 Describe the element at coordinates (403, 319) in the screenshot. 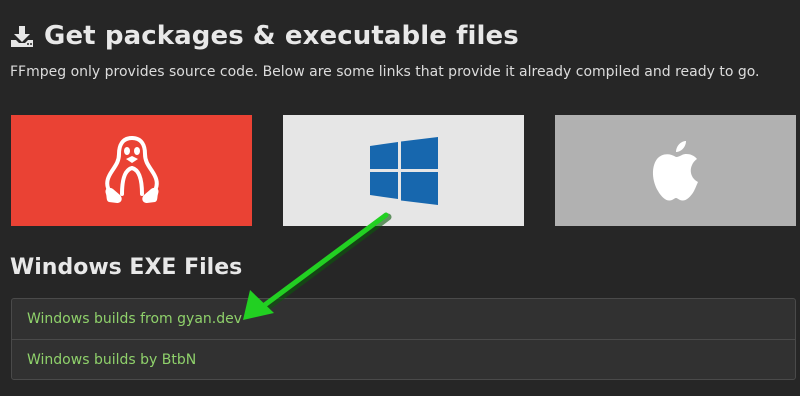

I see `gyan-dev-builds-link: Windows builds from gyan.dev` at that location.